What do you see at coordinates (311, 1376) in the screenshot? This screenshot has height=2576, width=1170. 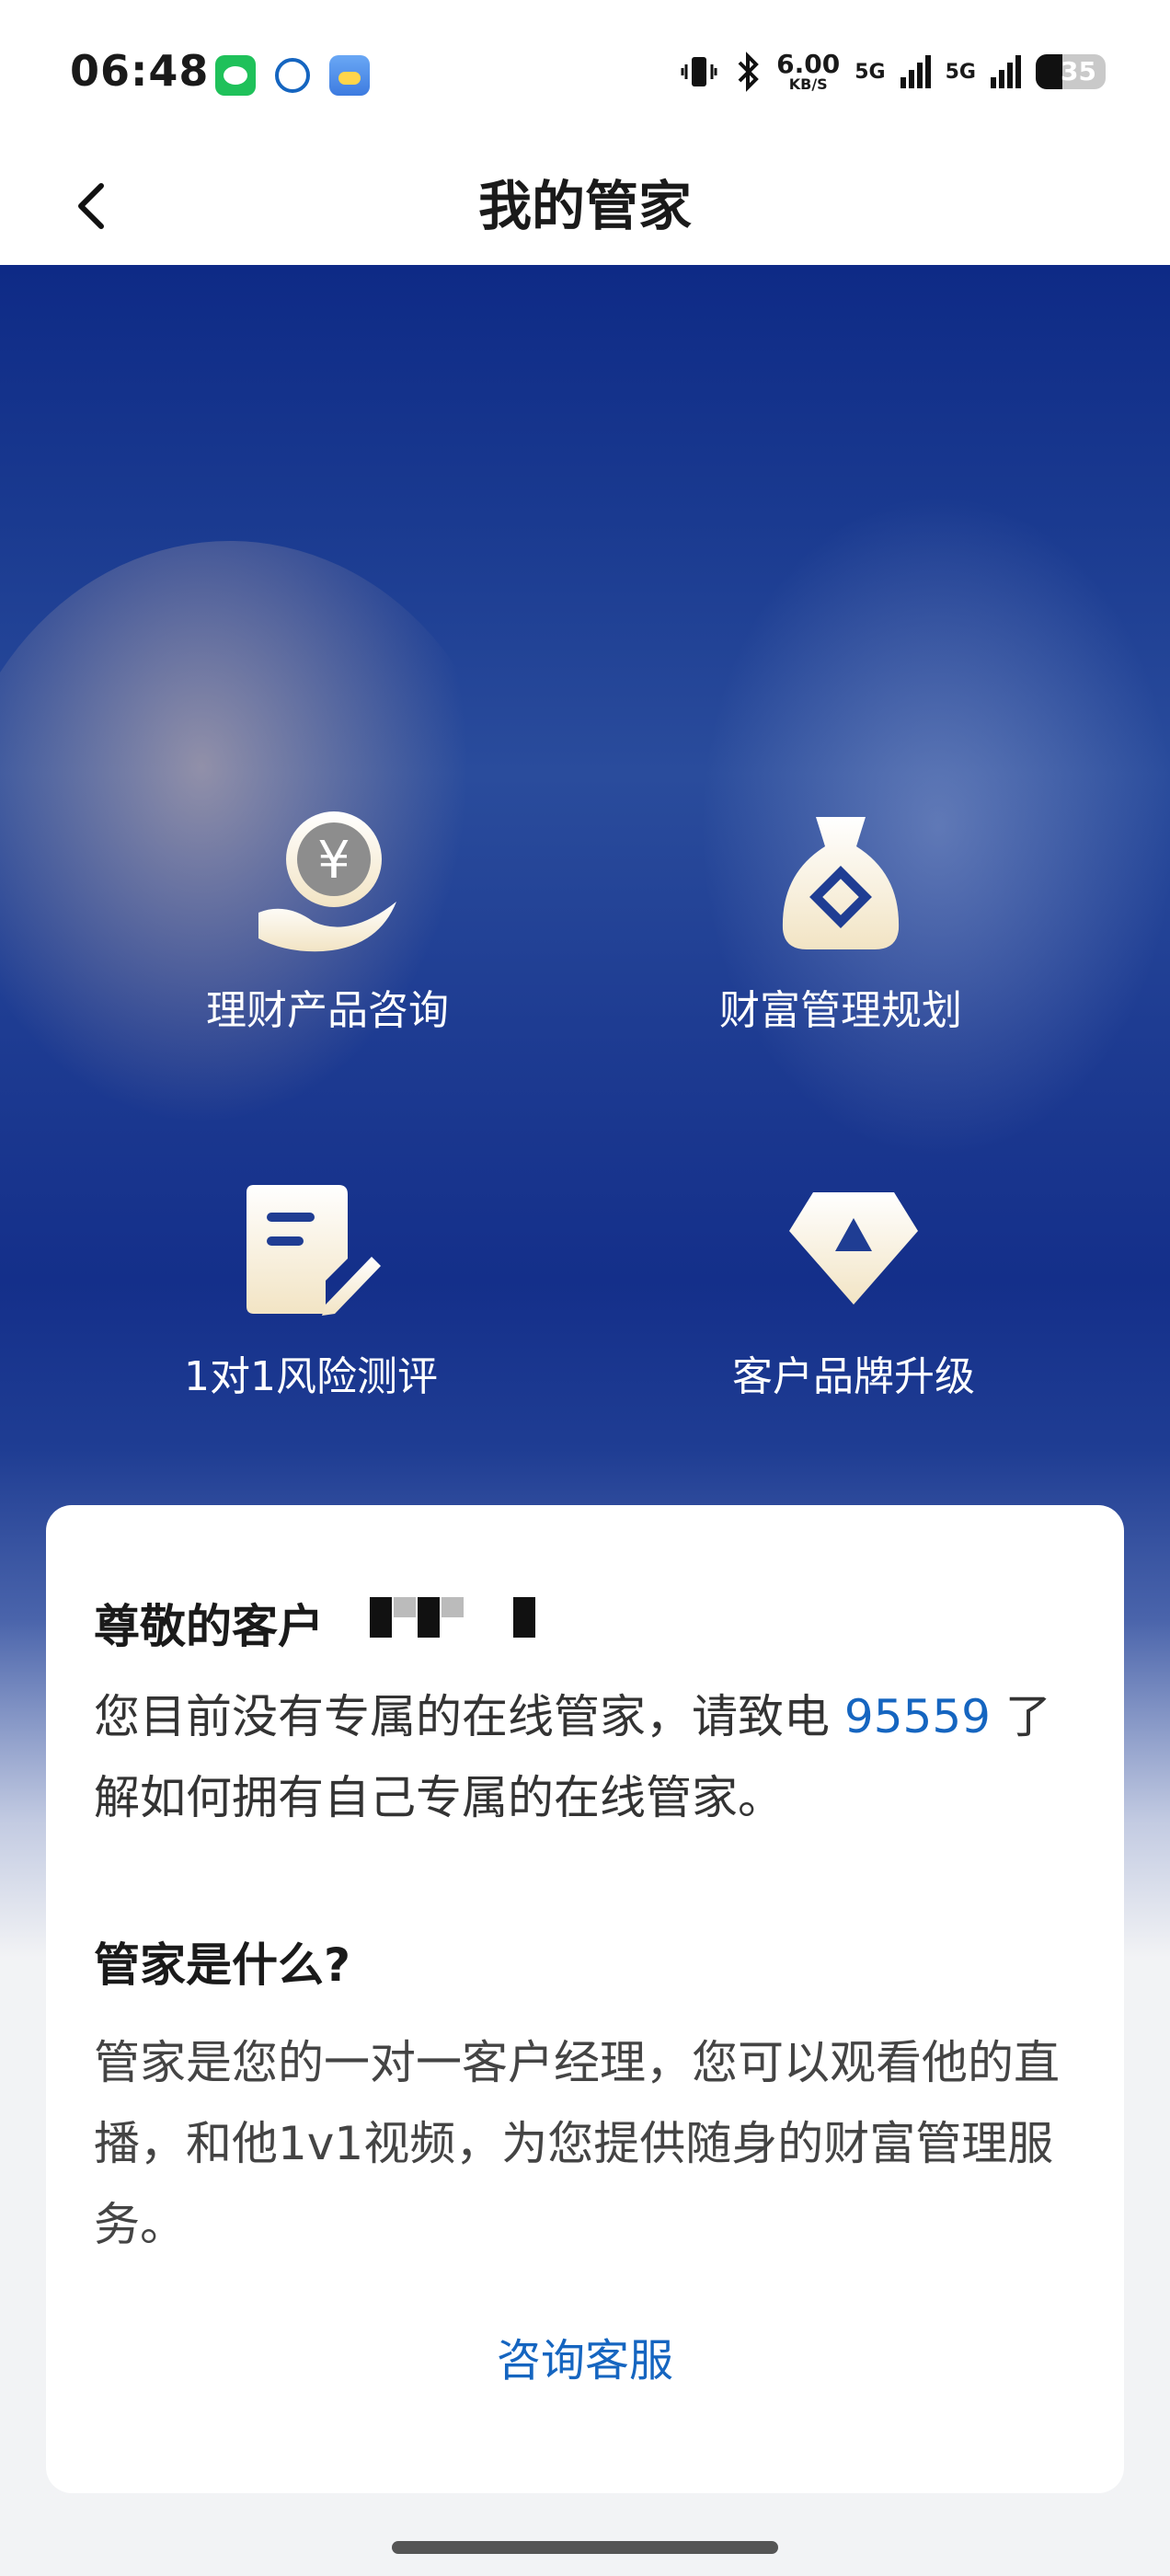 I see `feature-label: 1对1风险测评` at bounding box center [311, 1376].